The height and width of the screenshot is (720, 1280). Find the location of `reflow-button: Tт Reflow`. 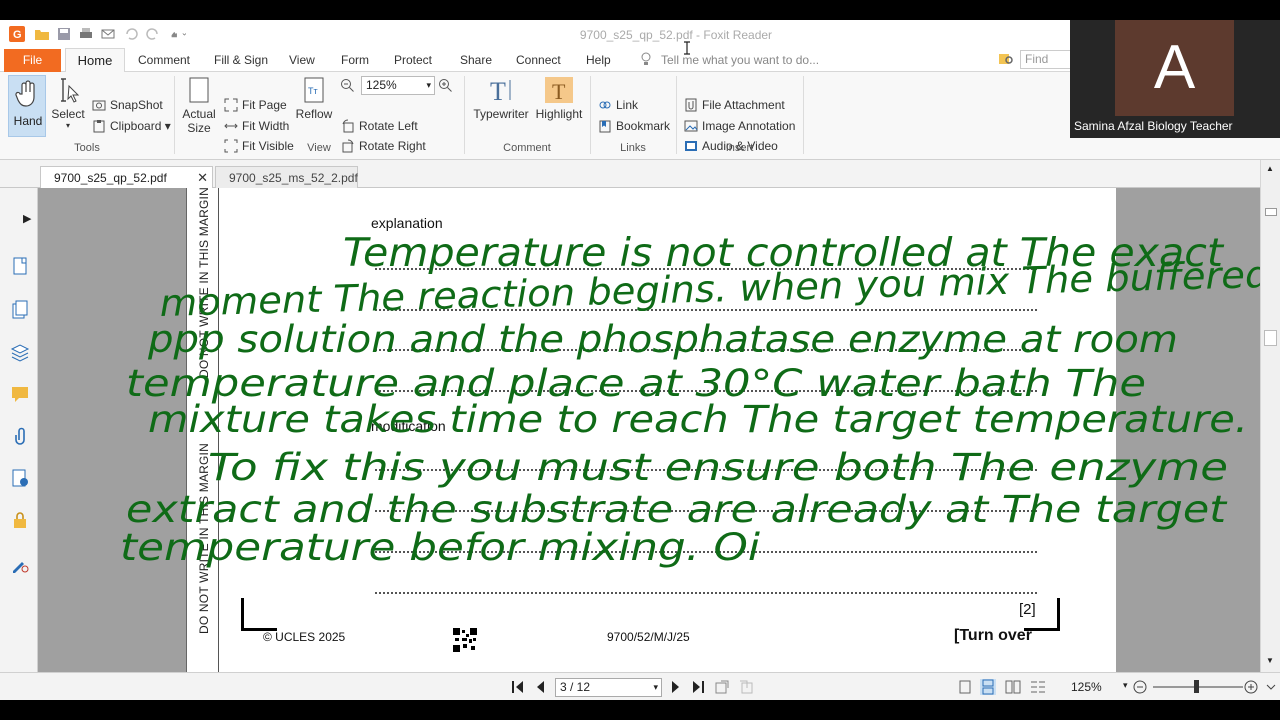

reflow-button: Tт Reflow is located at coordinates (314, 98).